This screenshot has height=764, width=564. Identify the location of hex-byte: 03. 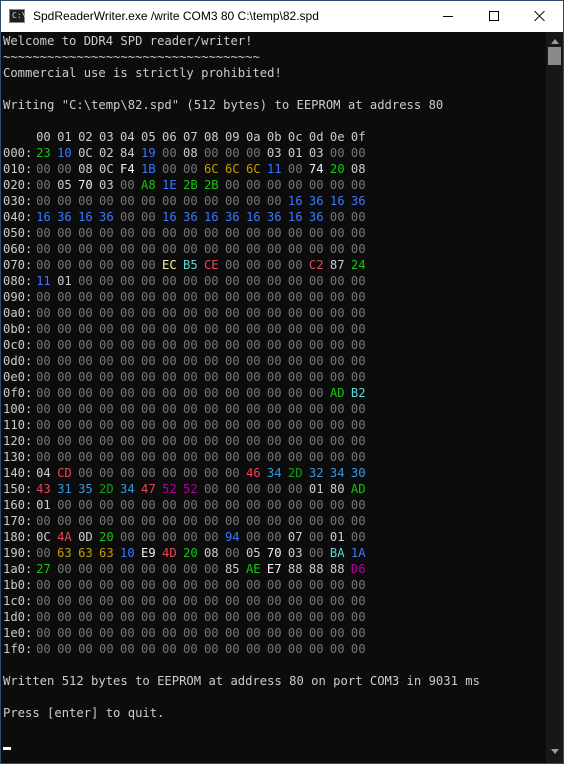
(295, 553).